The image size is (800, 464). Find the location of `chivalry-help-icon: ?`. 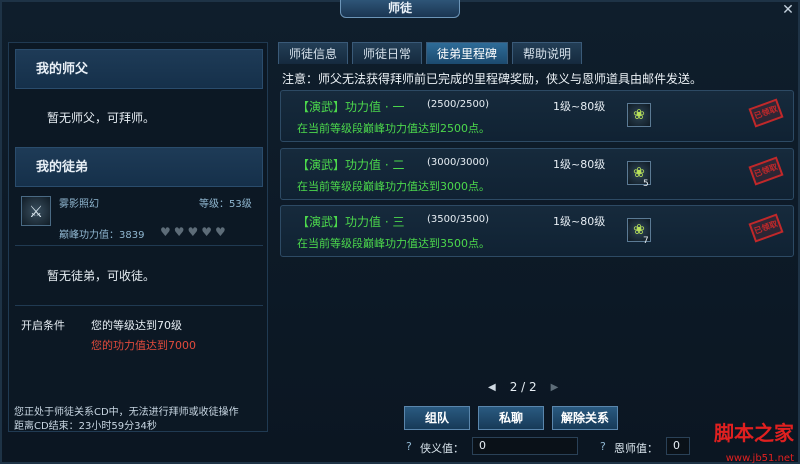

chivalry-help-icon: ? is located at coordinates (409, 446).